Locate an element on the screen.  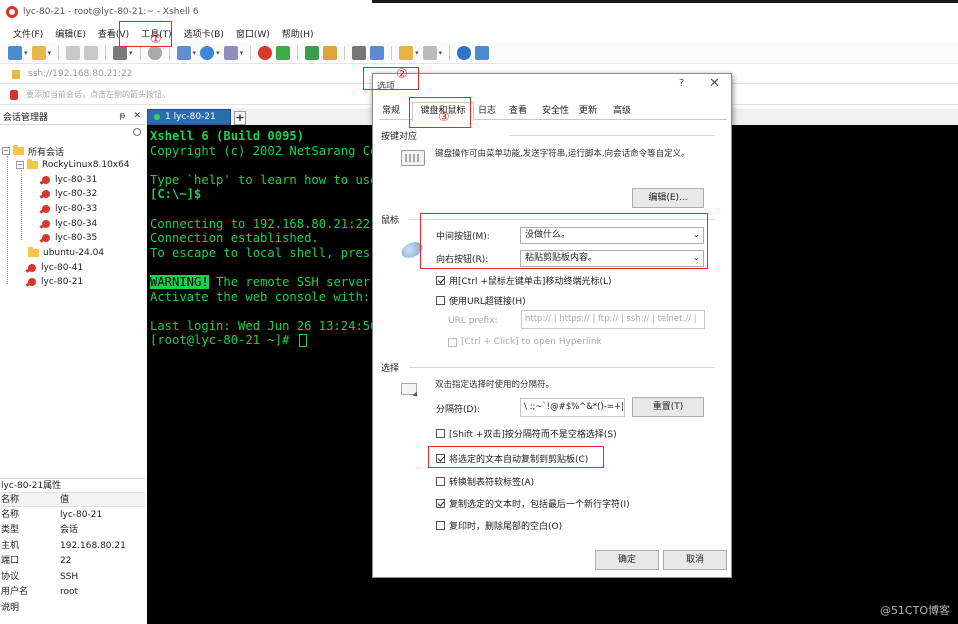
keyboard-icon is located at coordinates (359, 52).